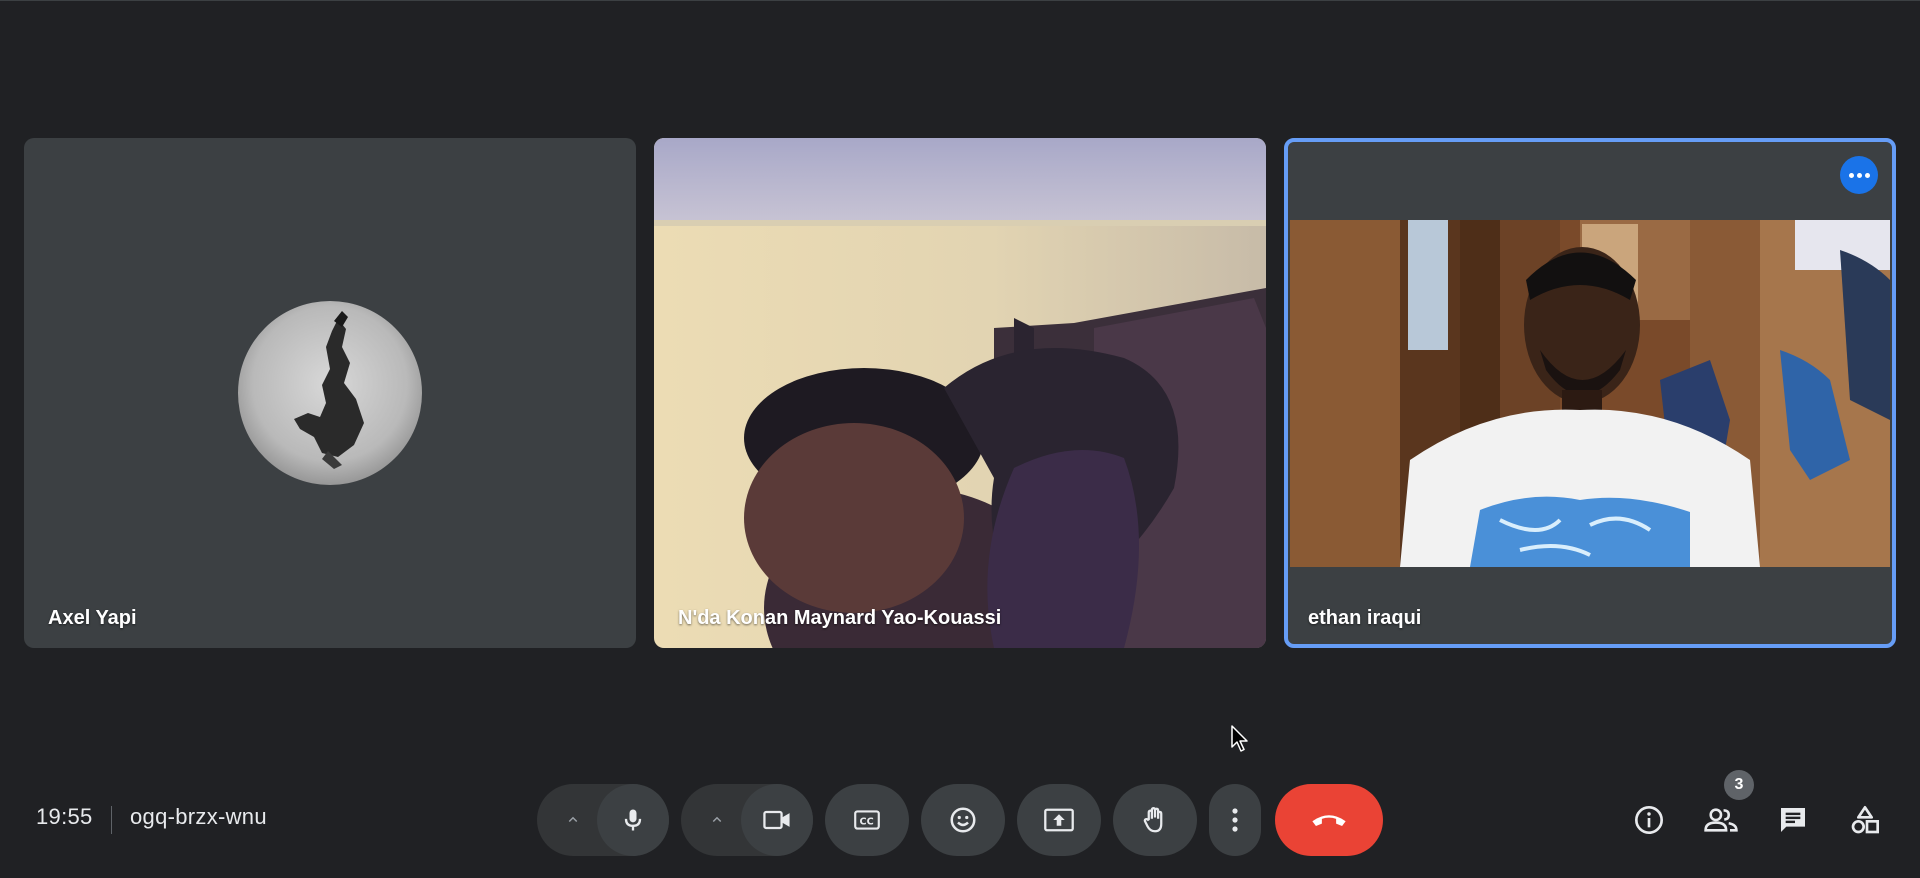 This screenshot has width=1920, height=878. I want to click on more-vert-icon, so click(1235, 820).